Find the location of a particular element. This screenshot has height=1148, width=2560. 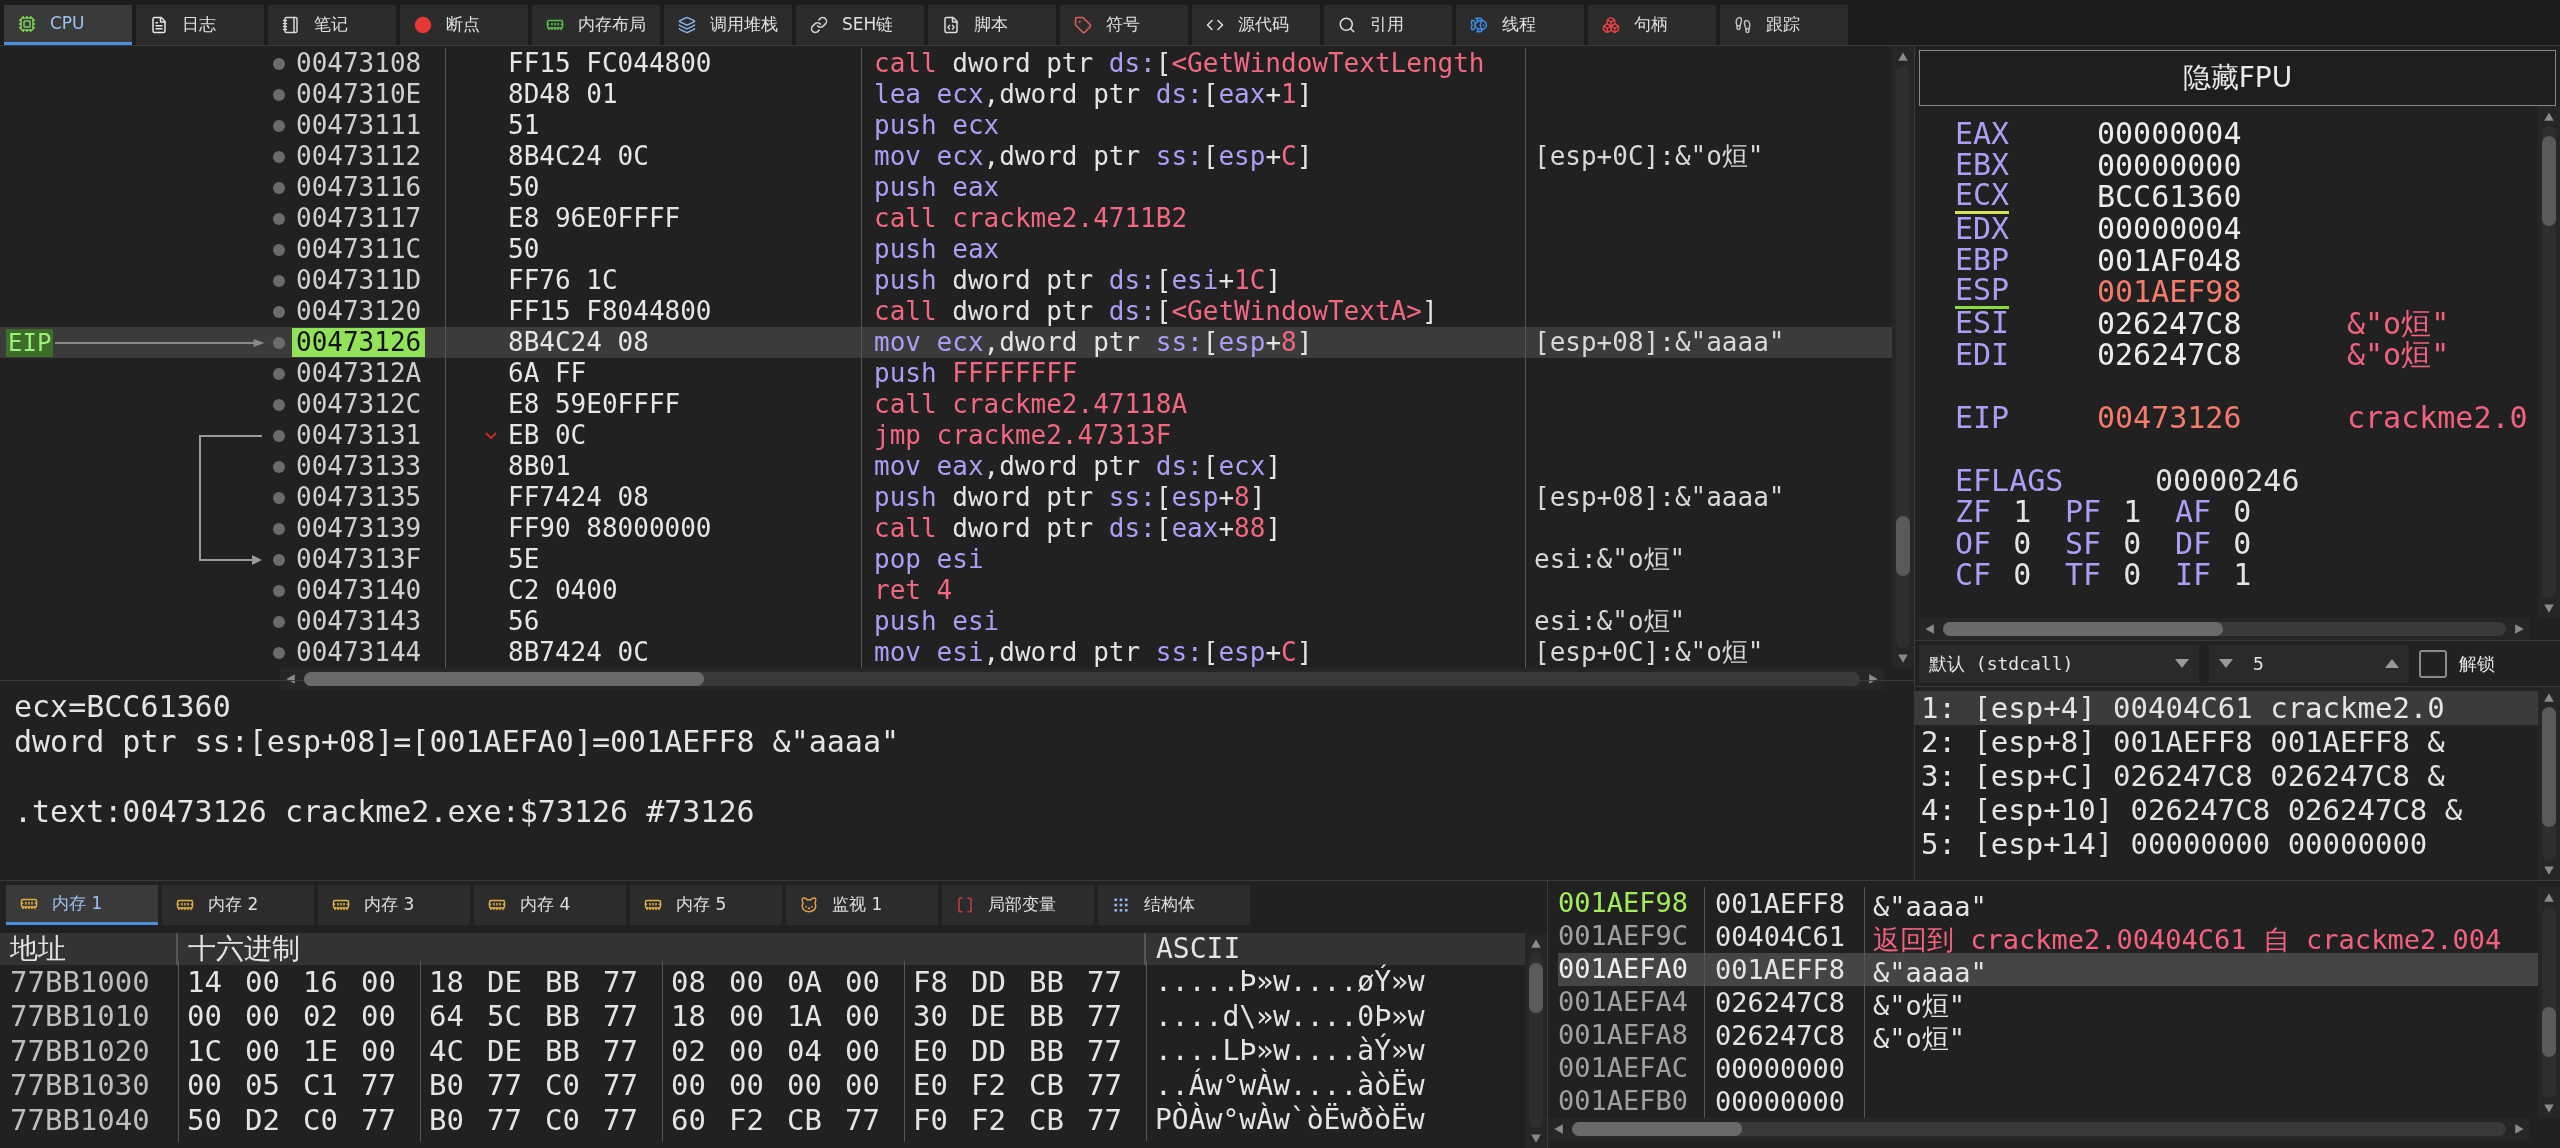

argument-row: 1: [esp+4] 00404C61 crackme2.0 is located at coordinates (2226, 708).